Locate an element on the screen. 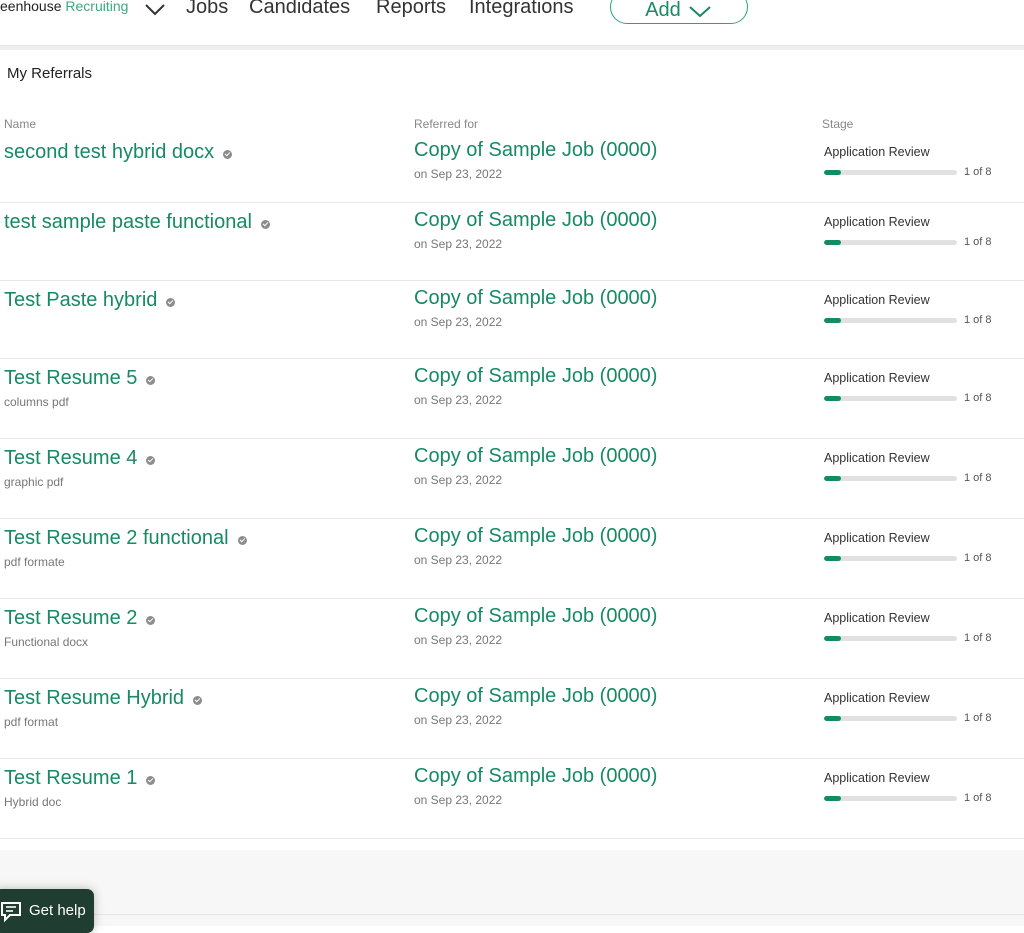  chat-icon is located at coordinates (11, 912).